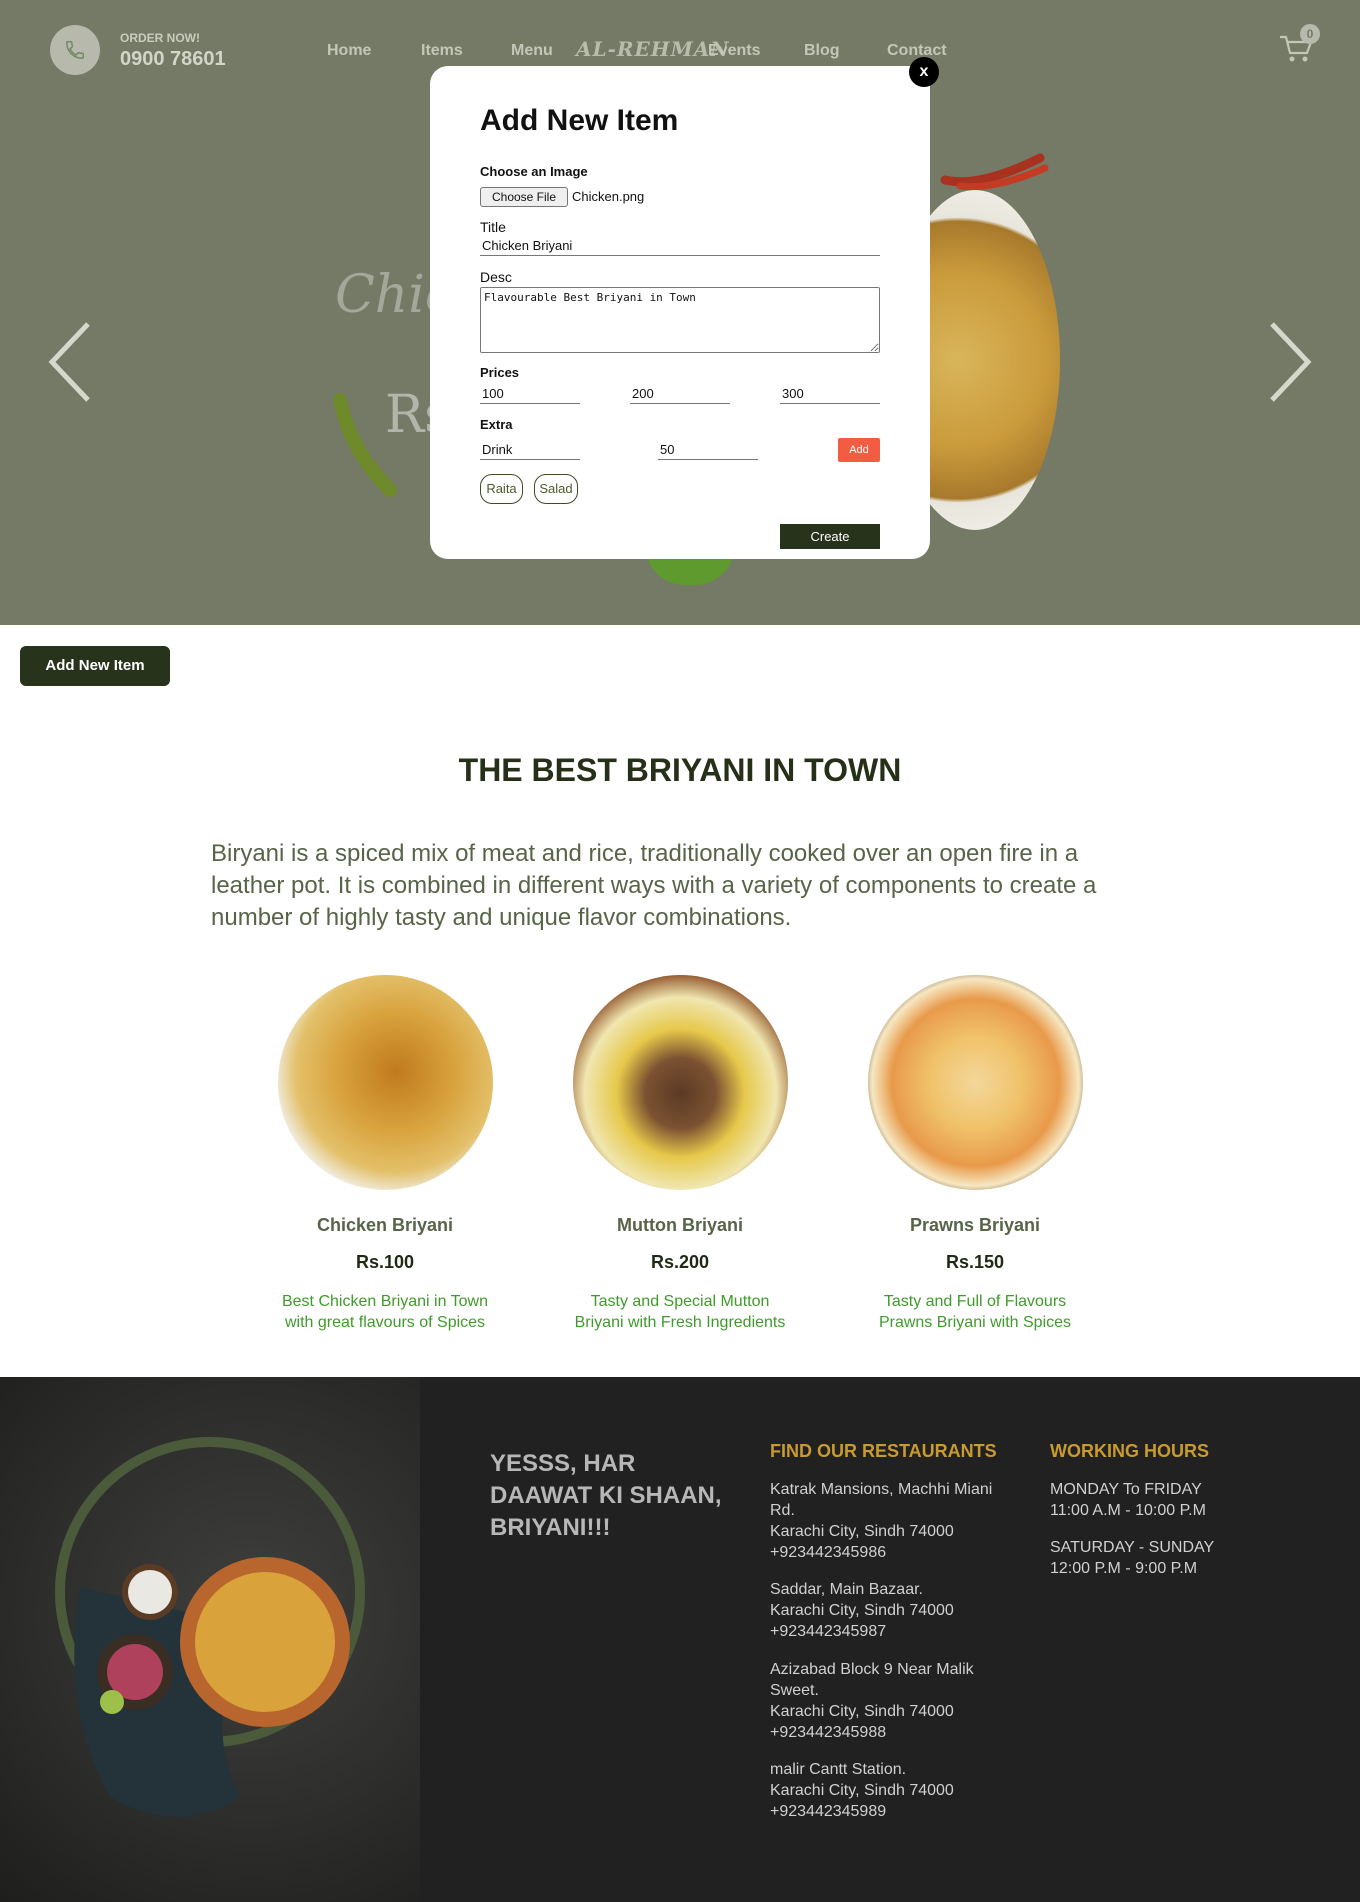  What do you see at coordinates (708, 449) in the screenshot?
I see `extra-price-input` at bounding box center [708, 449].